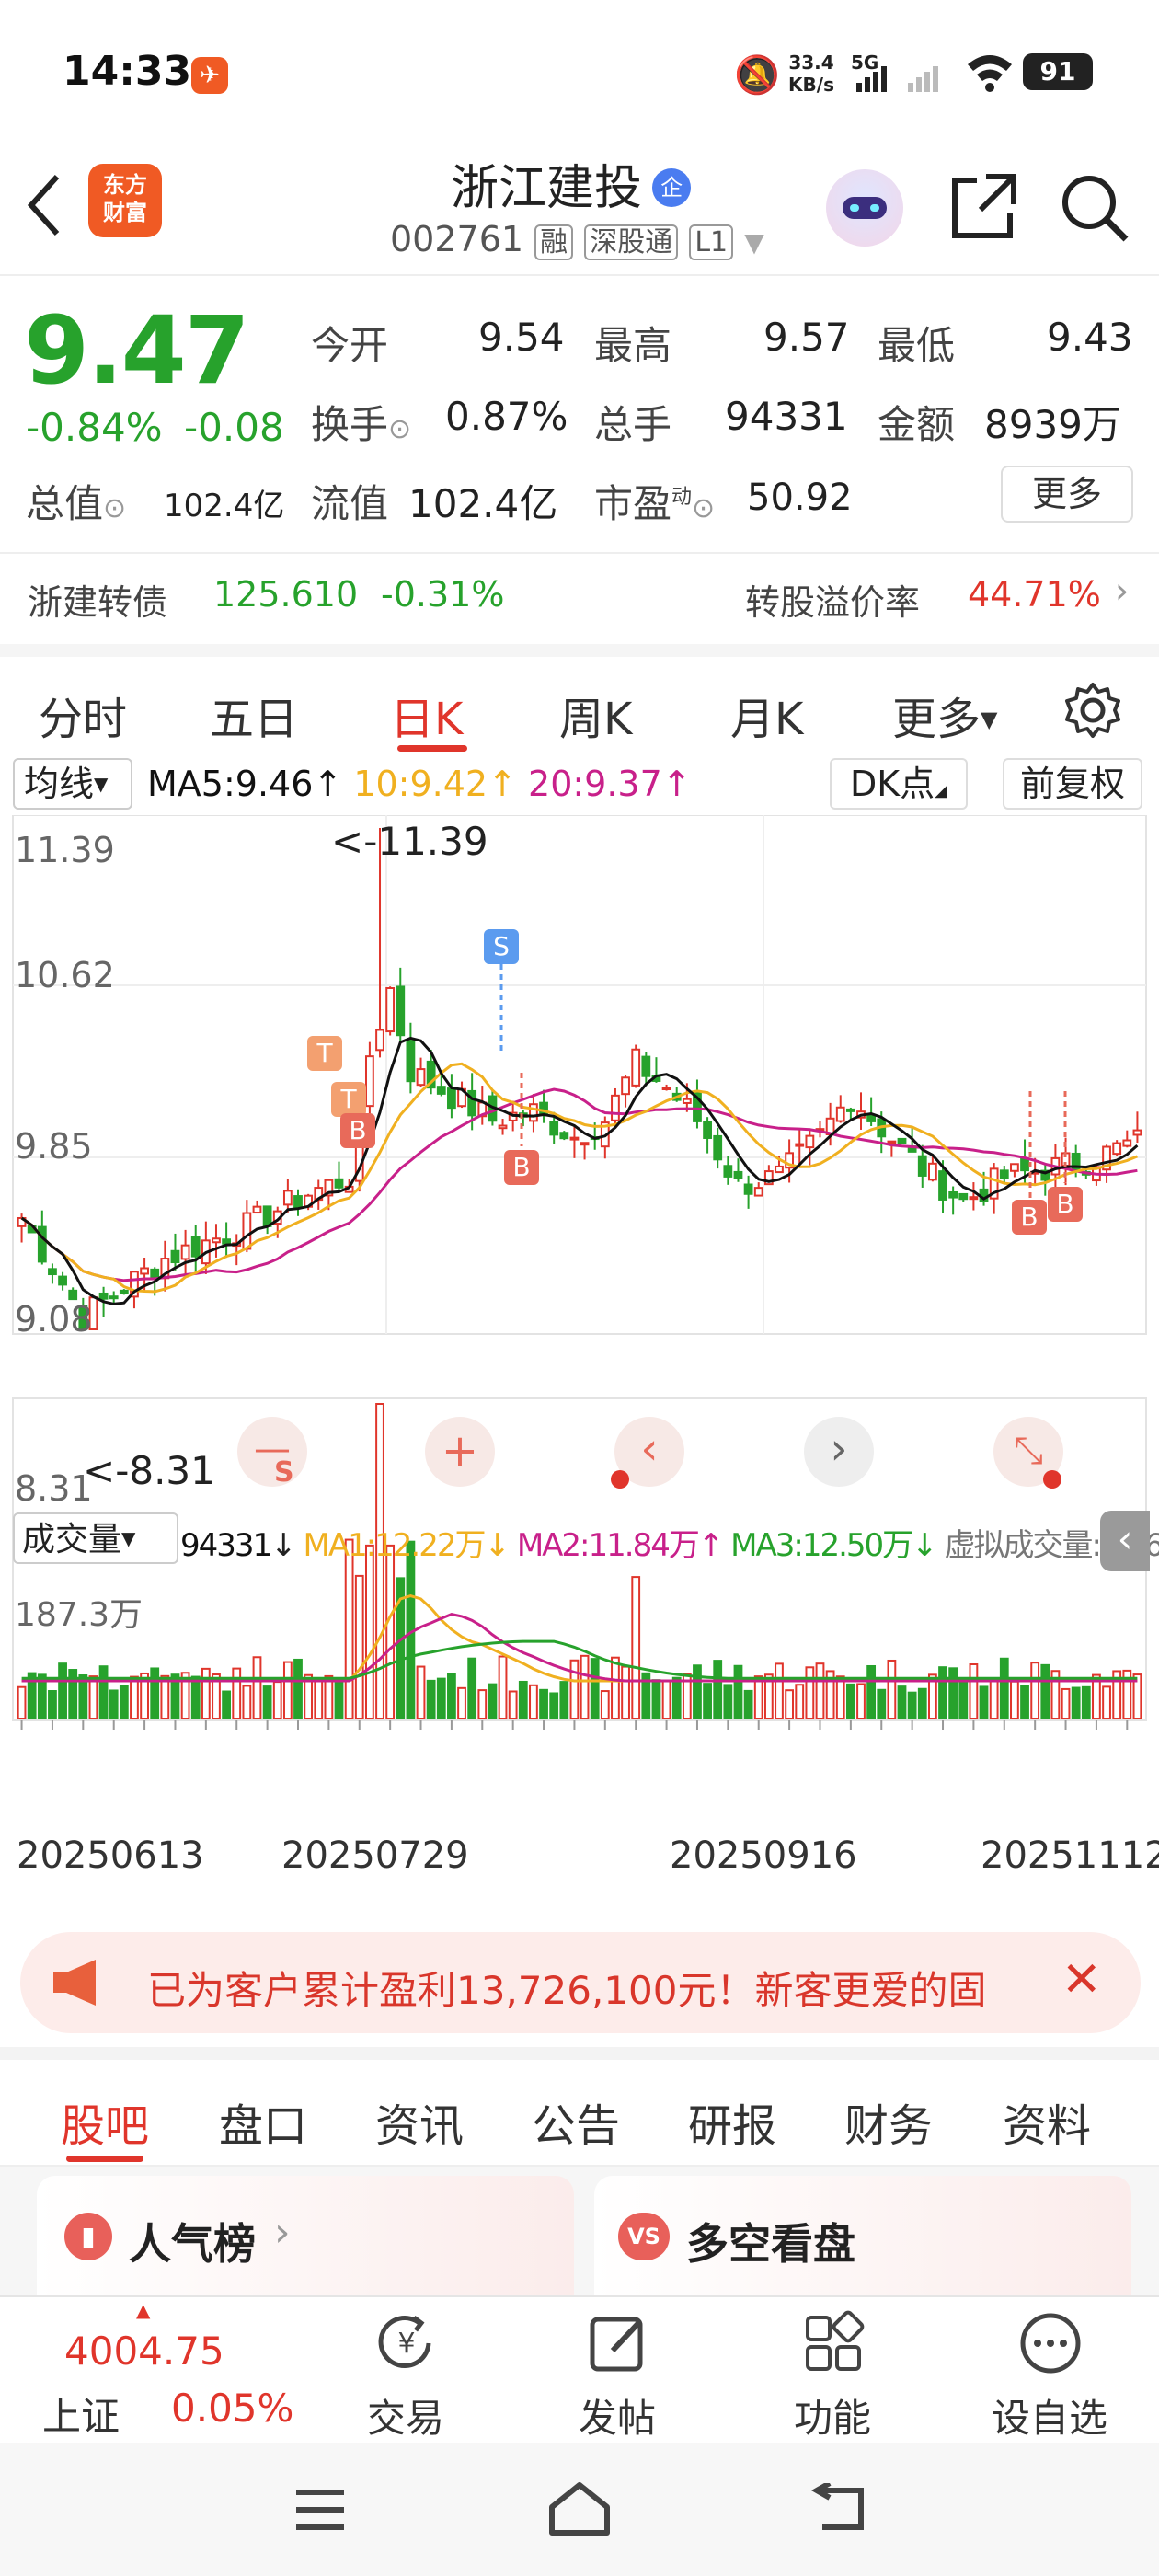  What do you see at coordinates (105, 2121) in the screenshot?
I see `tab-forum: 股吧` at bounding box center [105, 2121].